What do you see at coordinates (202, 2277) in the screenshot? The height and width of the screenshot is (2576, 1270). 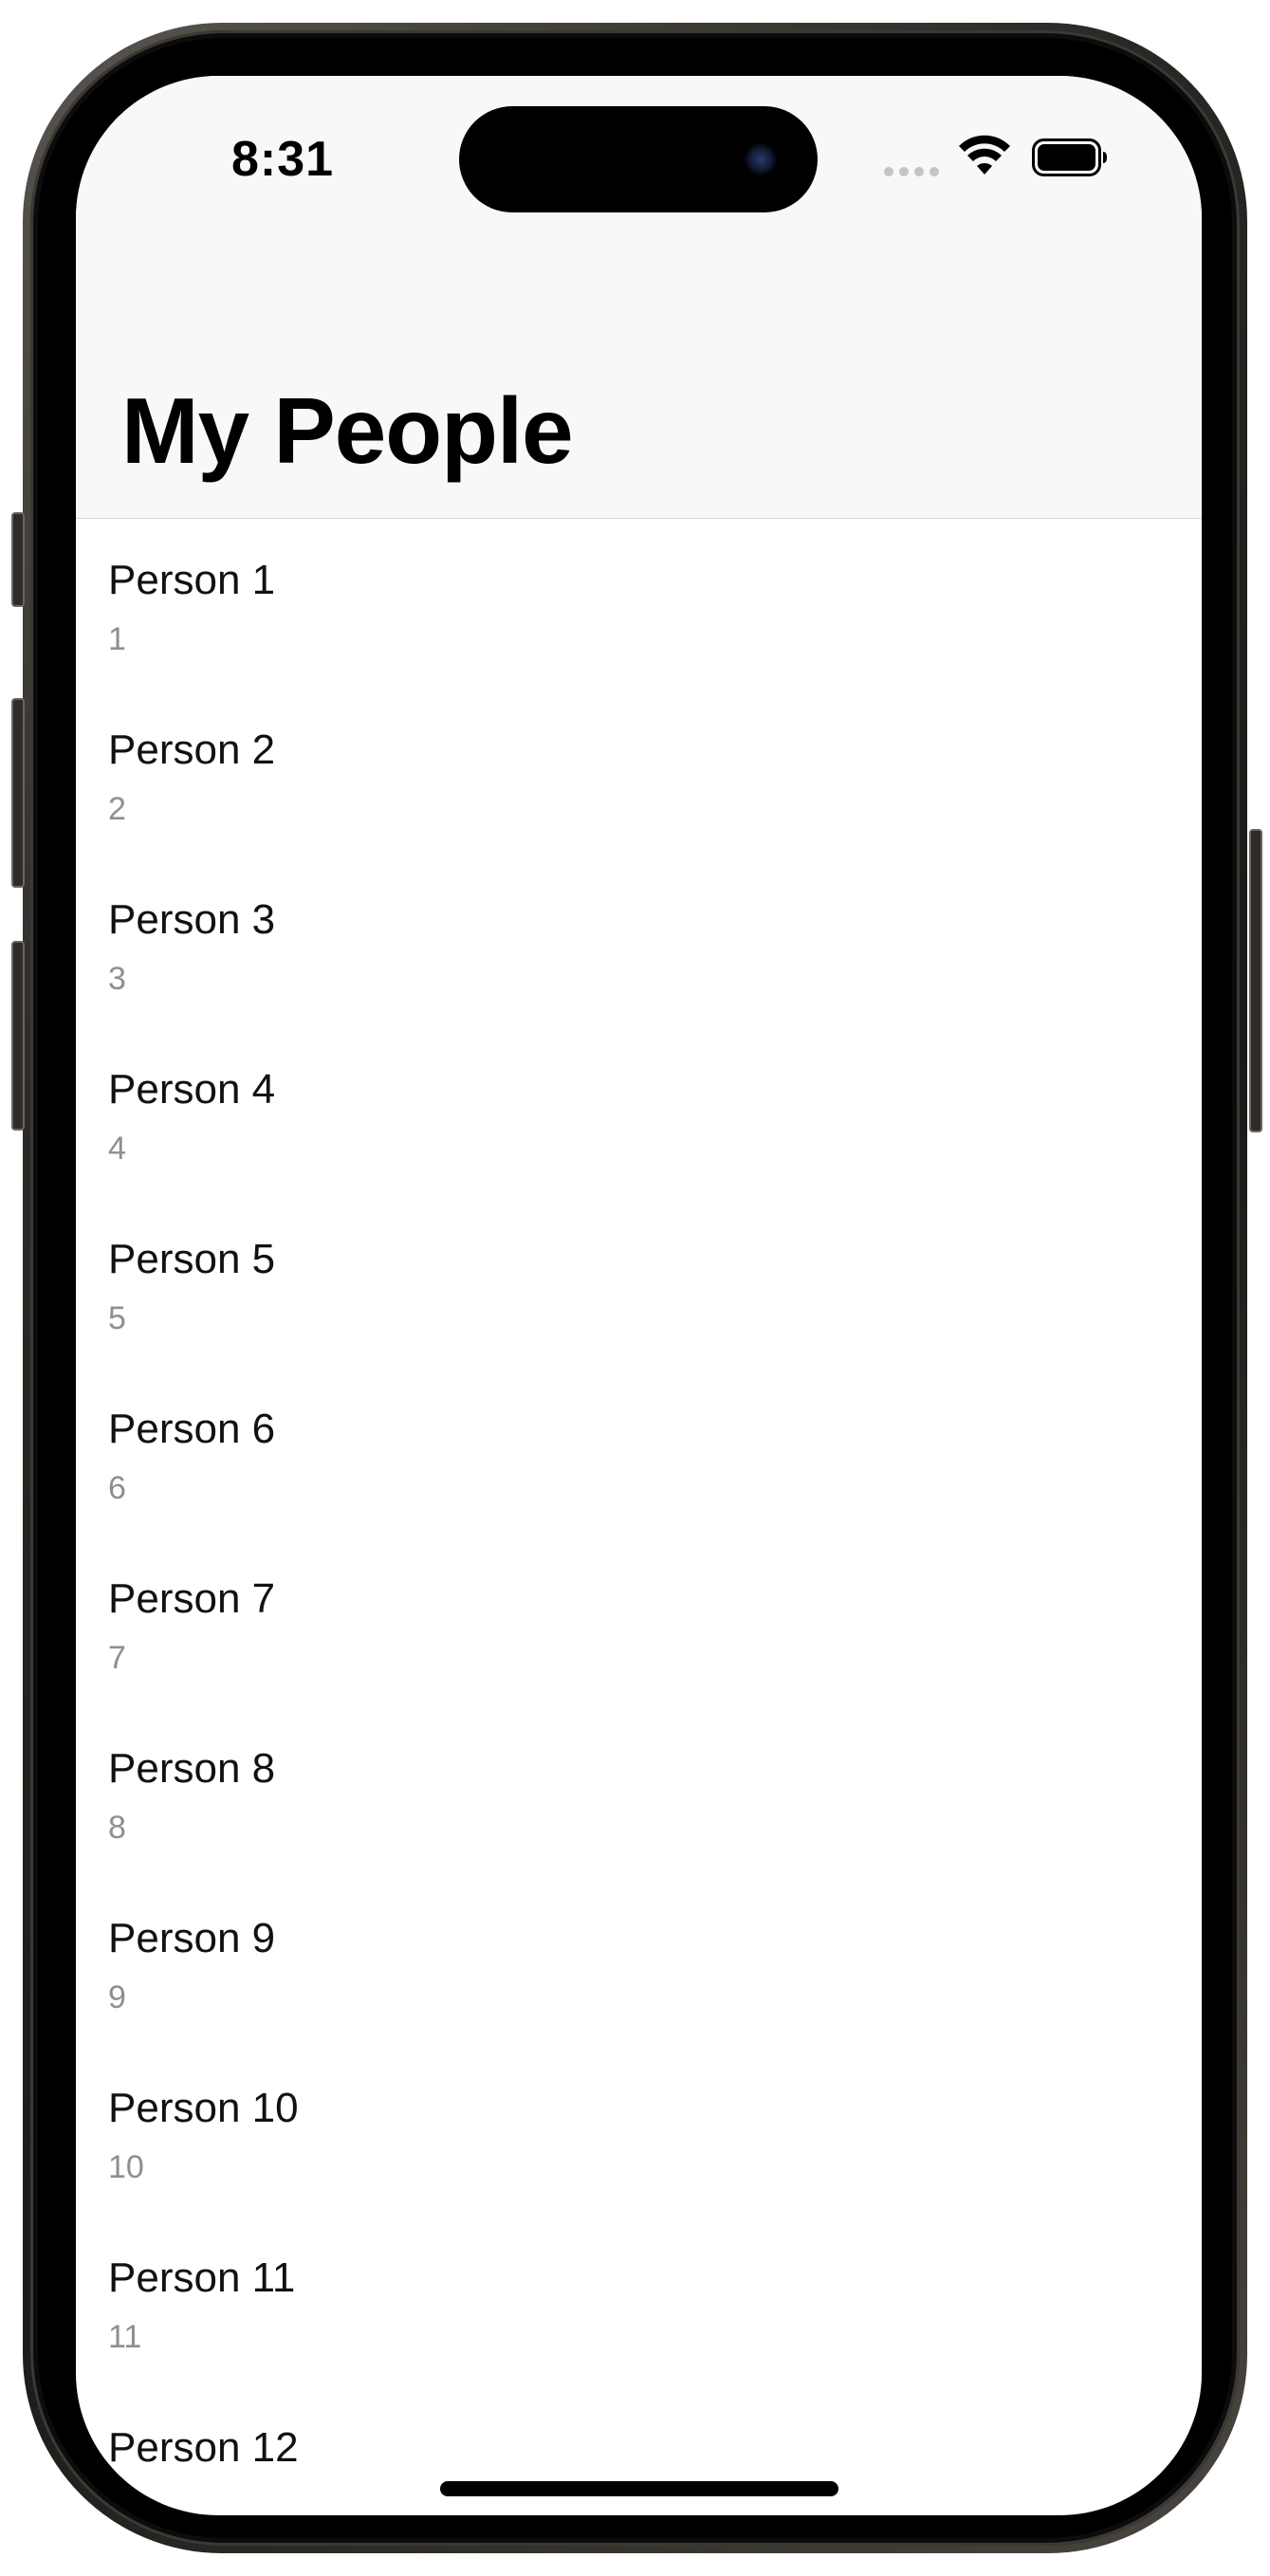 I see `person-name: Person 11` at bounding box center [202, 2277].